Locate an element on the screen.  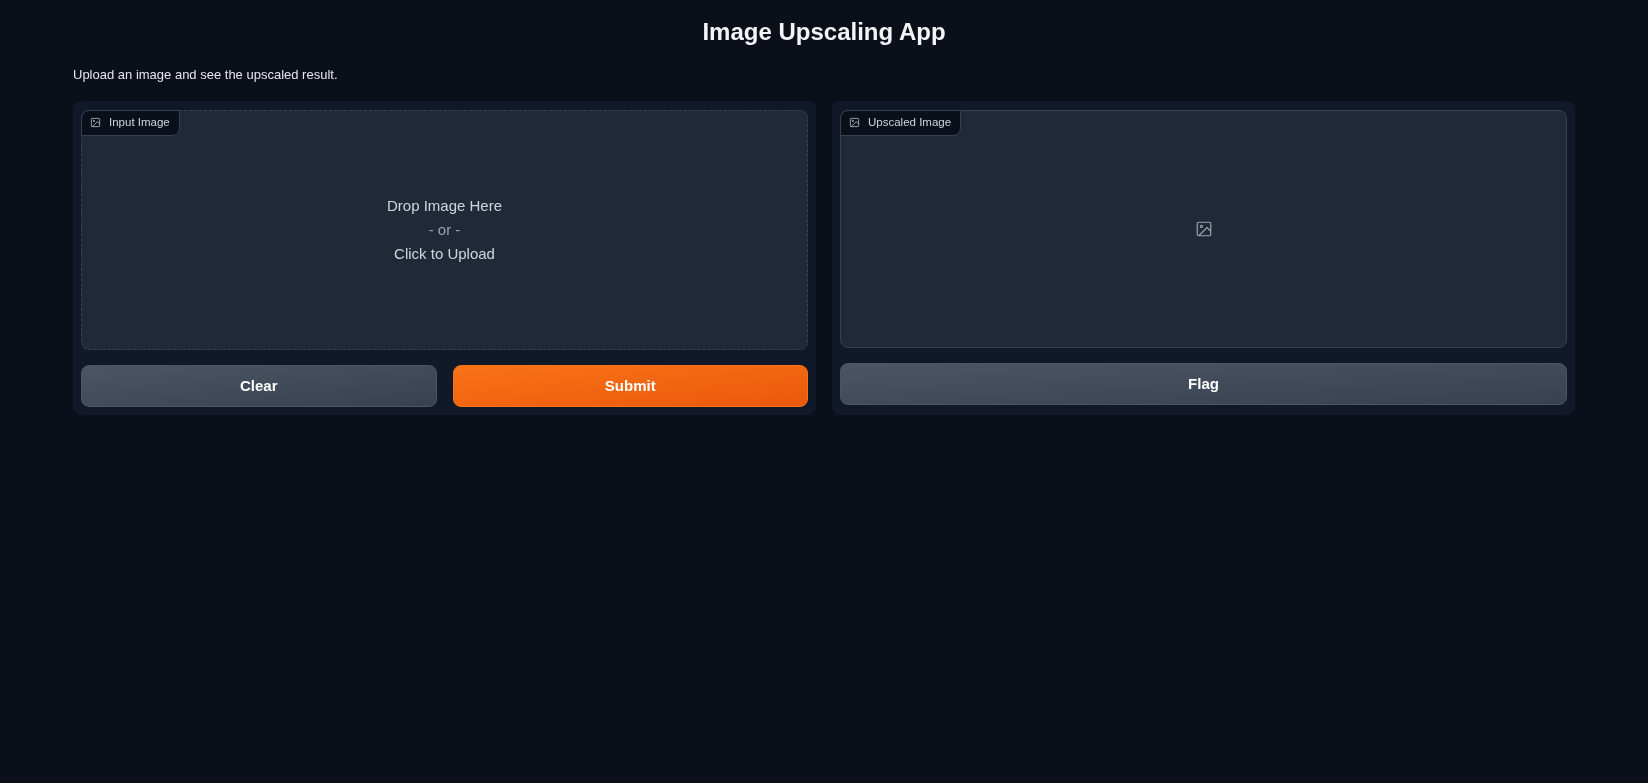
separator-text: - or - is located at coordinates (444, 230).